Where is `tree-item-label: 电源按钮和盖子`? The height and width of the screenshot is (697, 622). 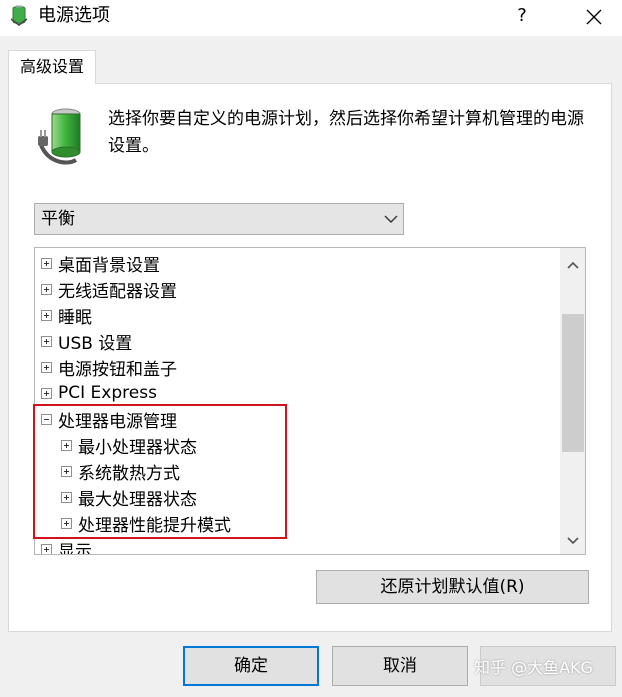 tree-item-label: 电源按钮和盖子 is located at coordinates (117, 369).